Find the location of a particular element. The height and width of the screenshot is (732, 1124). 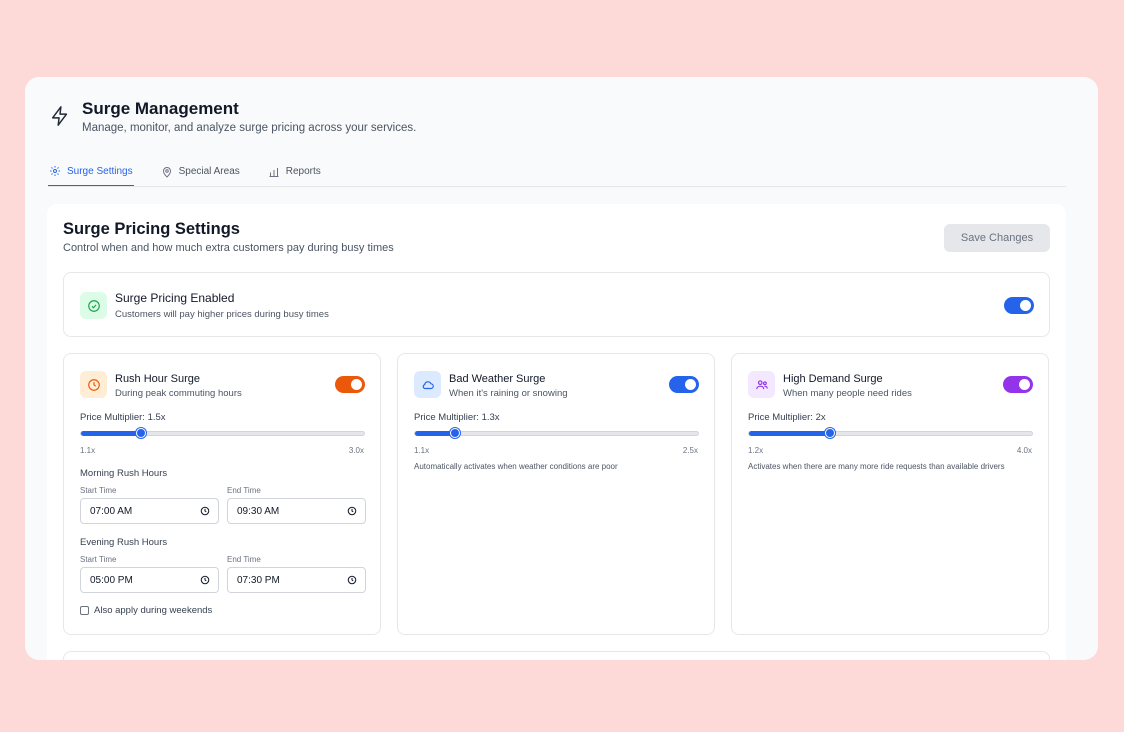

morning-end-input: 09:30 AM is located at coordinates (296, 511).